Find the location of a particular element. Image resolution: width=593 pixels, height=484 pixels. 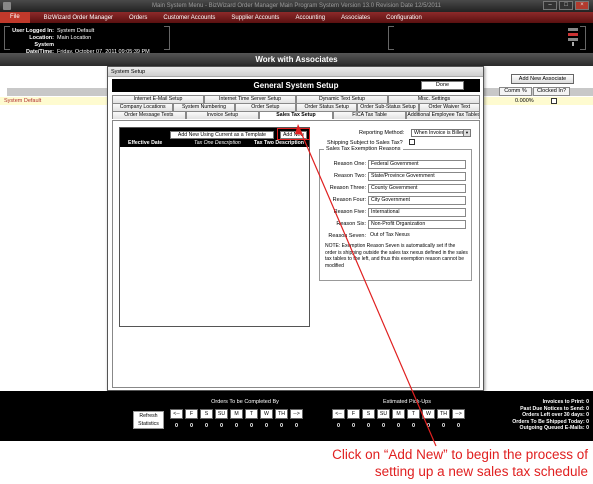

tab-company-locations: Company Locations is located at coordinates (143, 107).